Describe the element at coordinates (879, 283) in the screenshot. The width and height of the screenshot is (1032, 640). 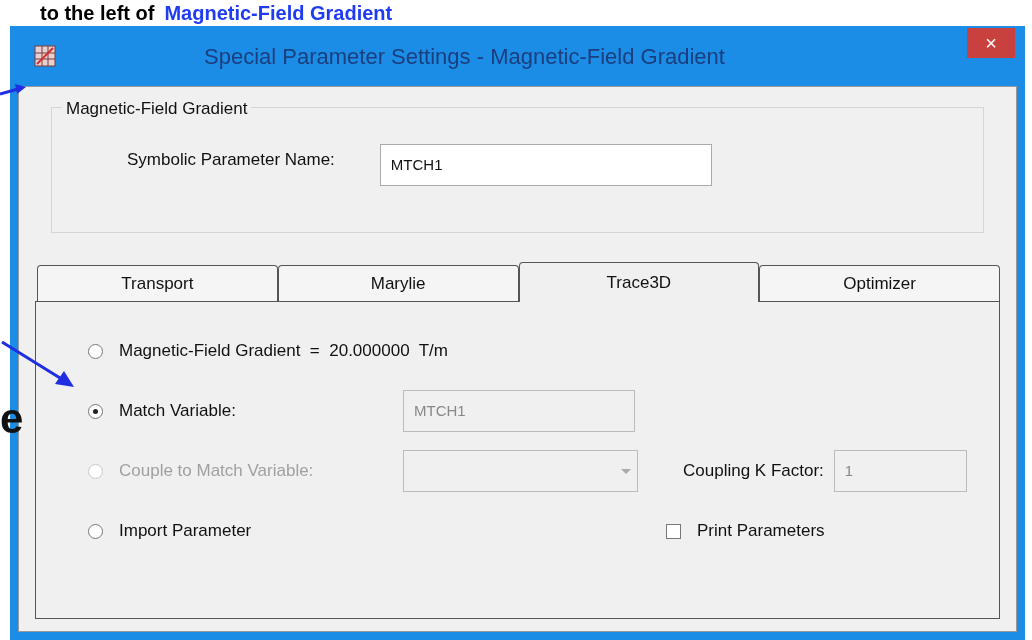
I see `tab: Optimizer` at that location.